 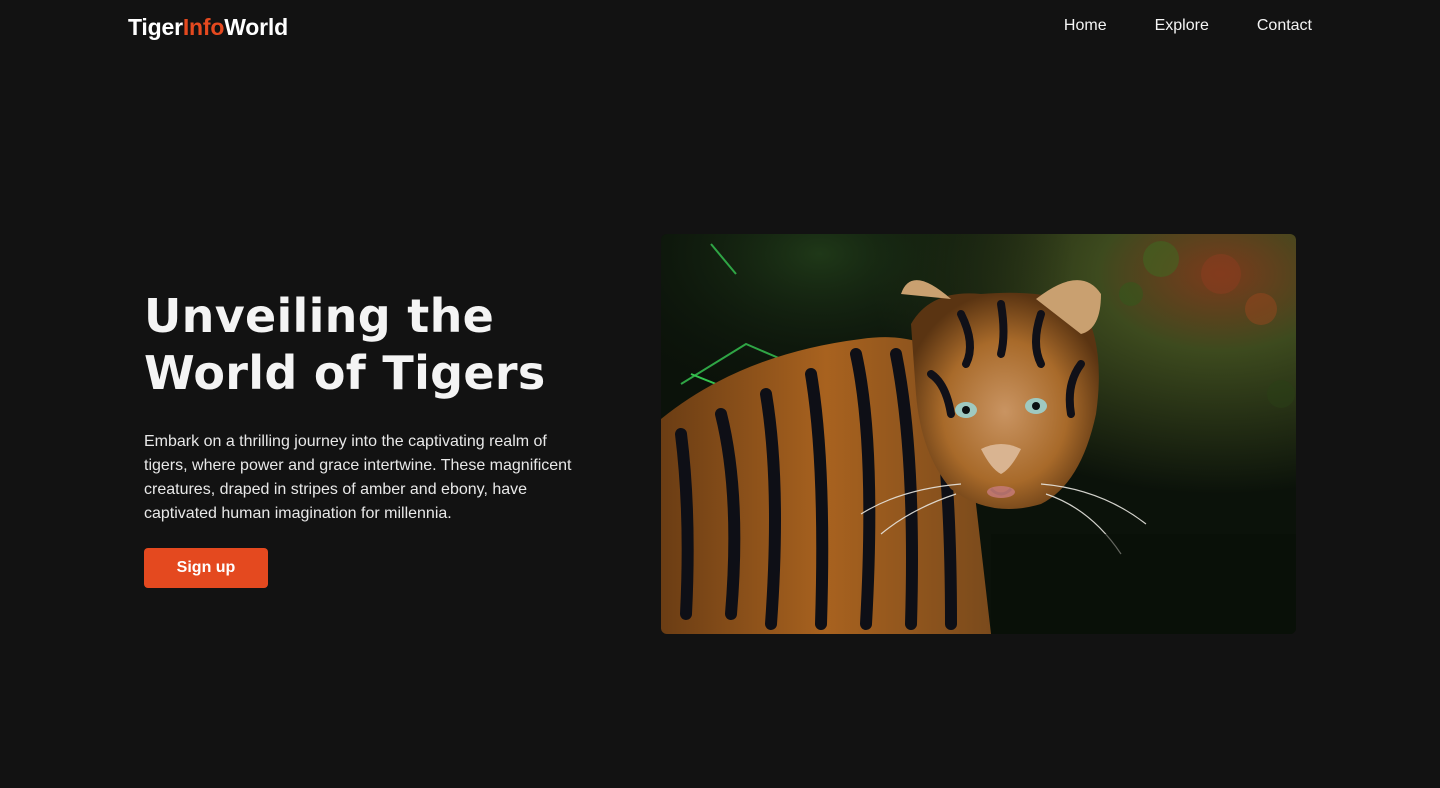 I want to click on brand-logo-part-info: Info, so click(x=203, y=27).